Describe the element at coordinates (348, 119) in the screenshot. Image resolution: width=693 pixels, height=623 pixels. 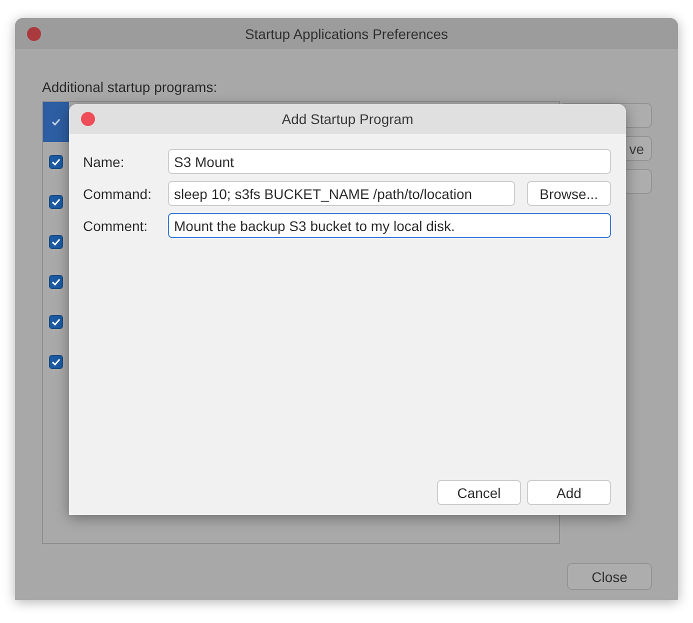
I see `dialog-title: Add Startup Program` at that location.